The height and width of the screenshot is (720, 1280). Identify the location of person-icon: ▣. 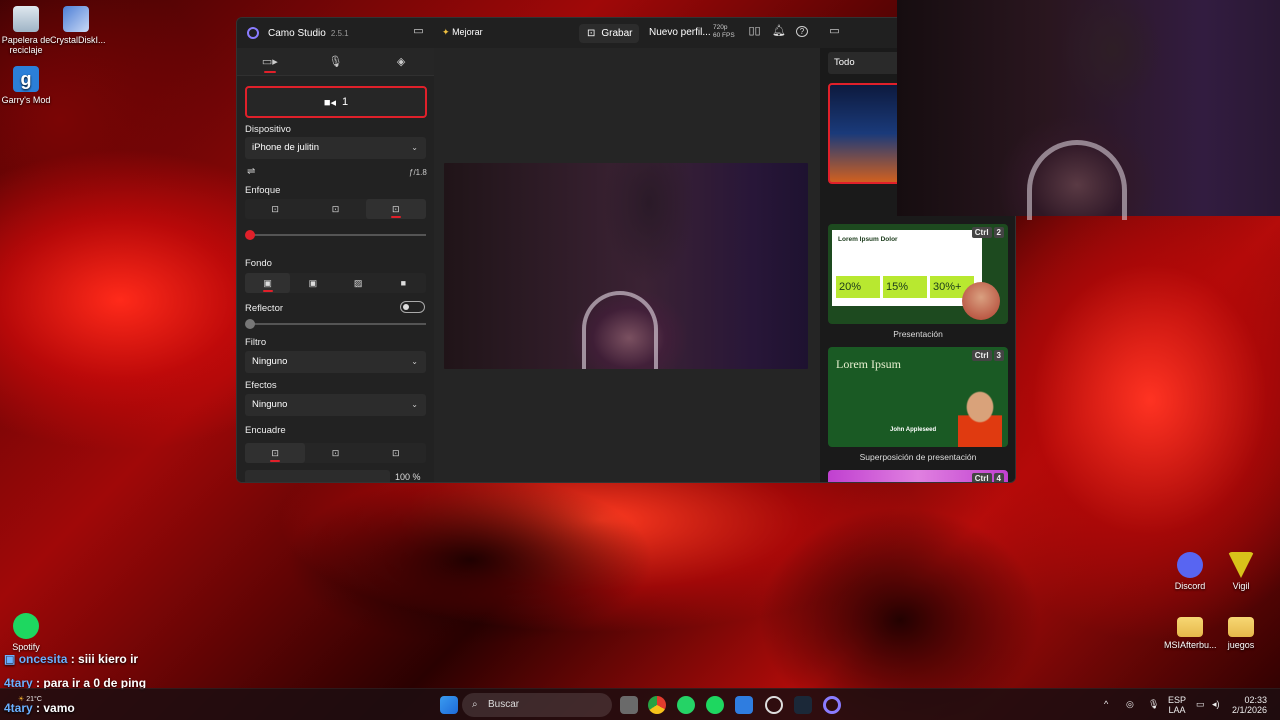
(267, 283).